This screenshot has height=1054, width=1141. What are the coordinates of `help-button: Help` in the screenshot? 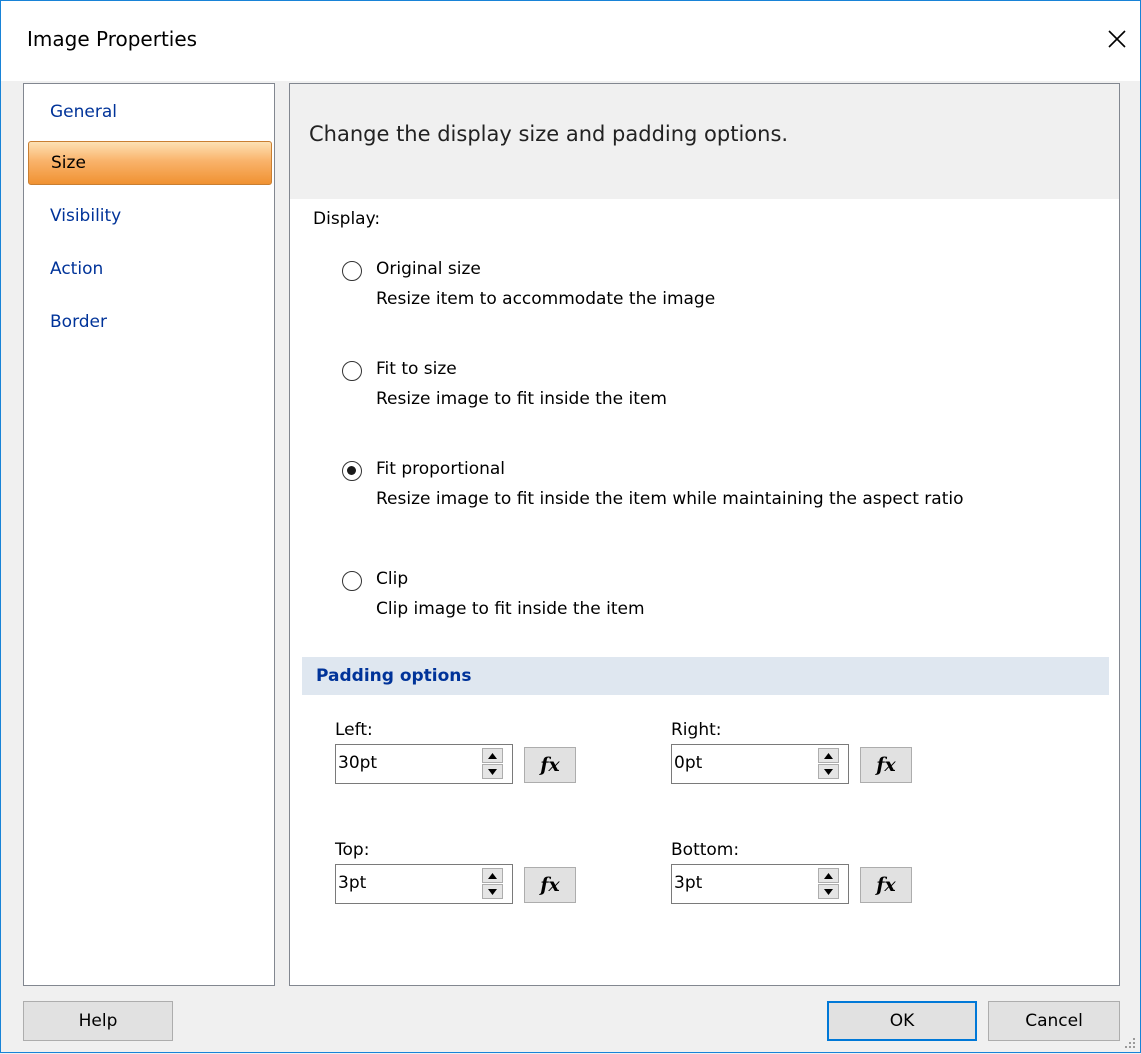 It's located at (98, 1021).